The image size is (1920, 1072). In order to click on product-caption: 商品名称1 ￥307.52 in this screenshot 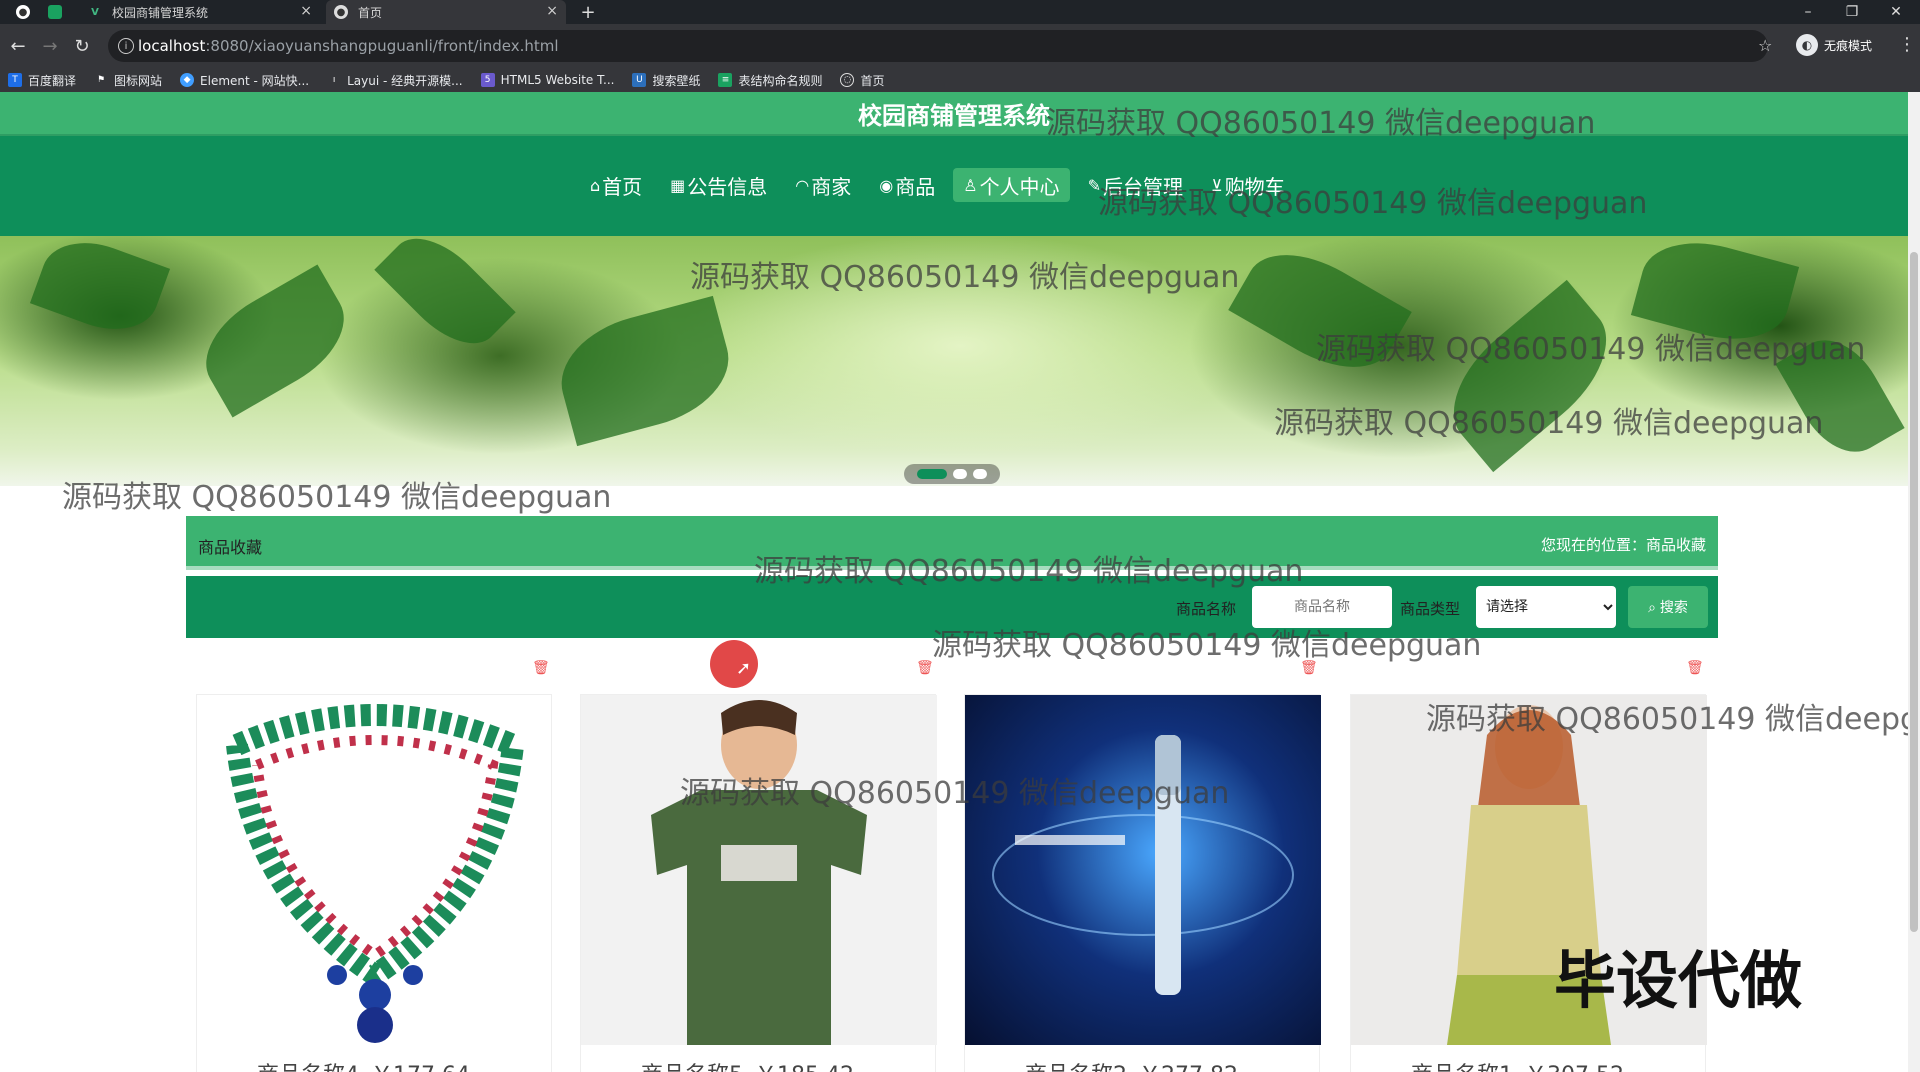, I will do `click(1517, 1064)`.